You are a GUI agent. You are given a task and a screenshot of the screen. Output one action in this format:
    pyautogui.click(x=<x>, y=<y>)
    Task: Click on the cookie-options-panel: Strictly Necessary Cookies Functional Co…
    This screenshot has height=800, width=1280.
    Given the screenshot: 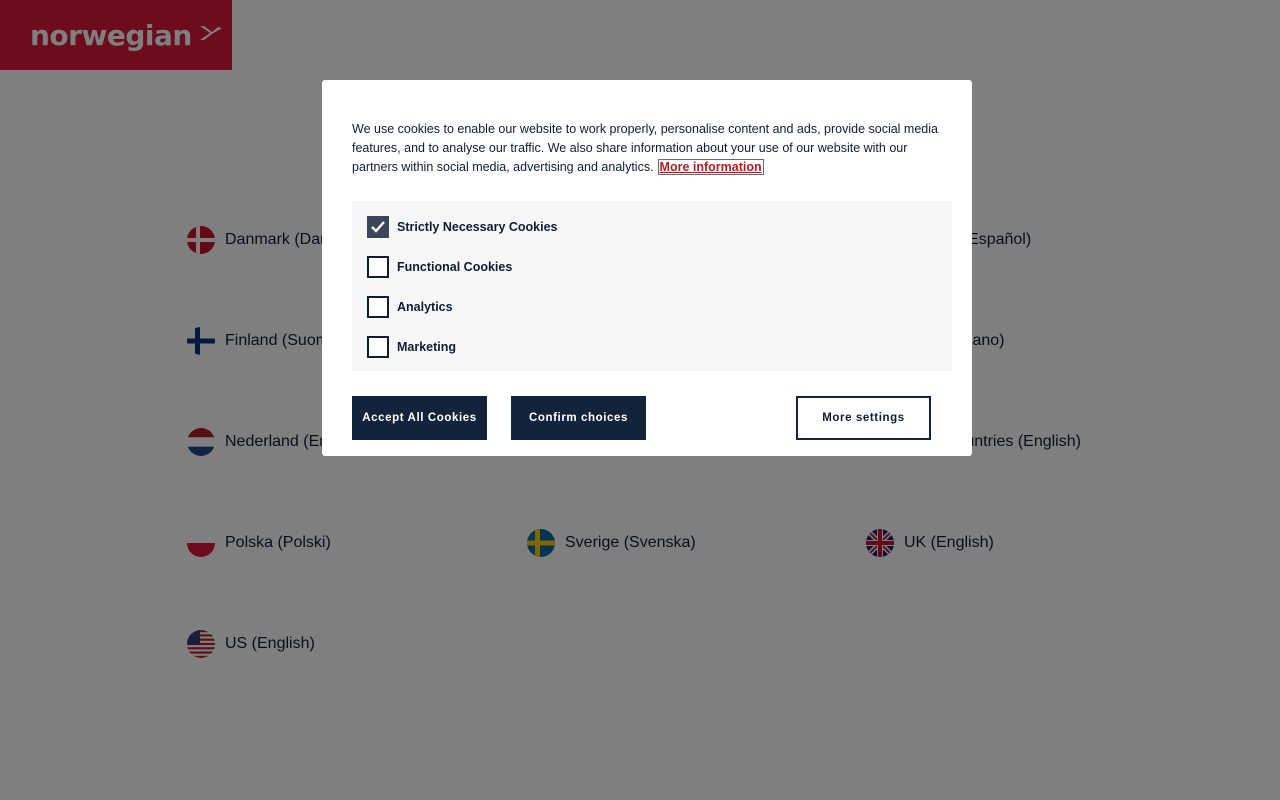 What is the action you would take?
    pyautogui.click(x=652, y=286)
    